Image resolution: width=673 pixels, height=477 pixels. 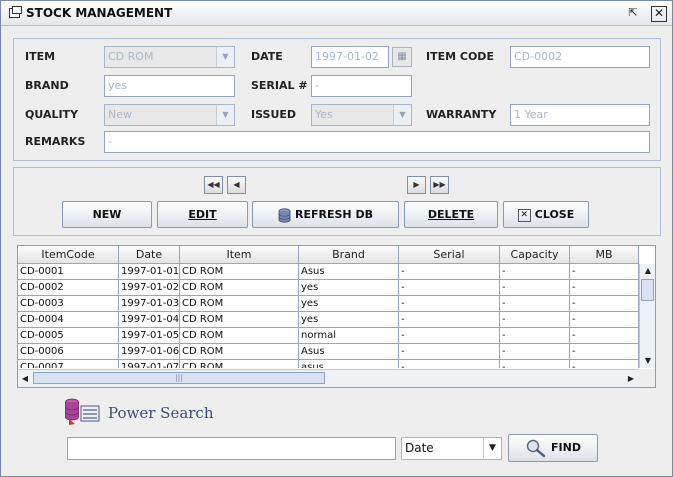 I want to click on table-cell: CD-0007, so click(x=68, y=364).